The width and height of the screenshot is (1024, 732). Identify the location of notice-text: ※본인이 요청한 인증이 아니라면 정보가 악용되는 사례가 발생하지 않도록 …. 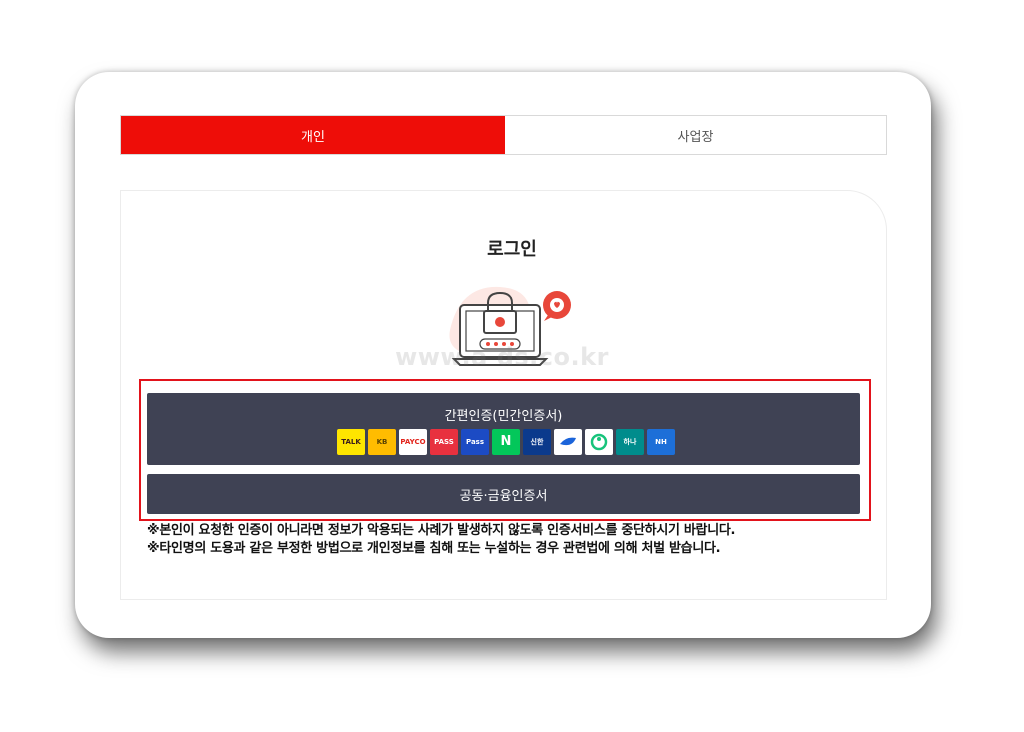
(441, 540).